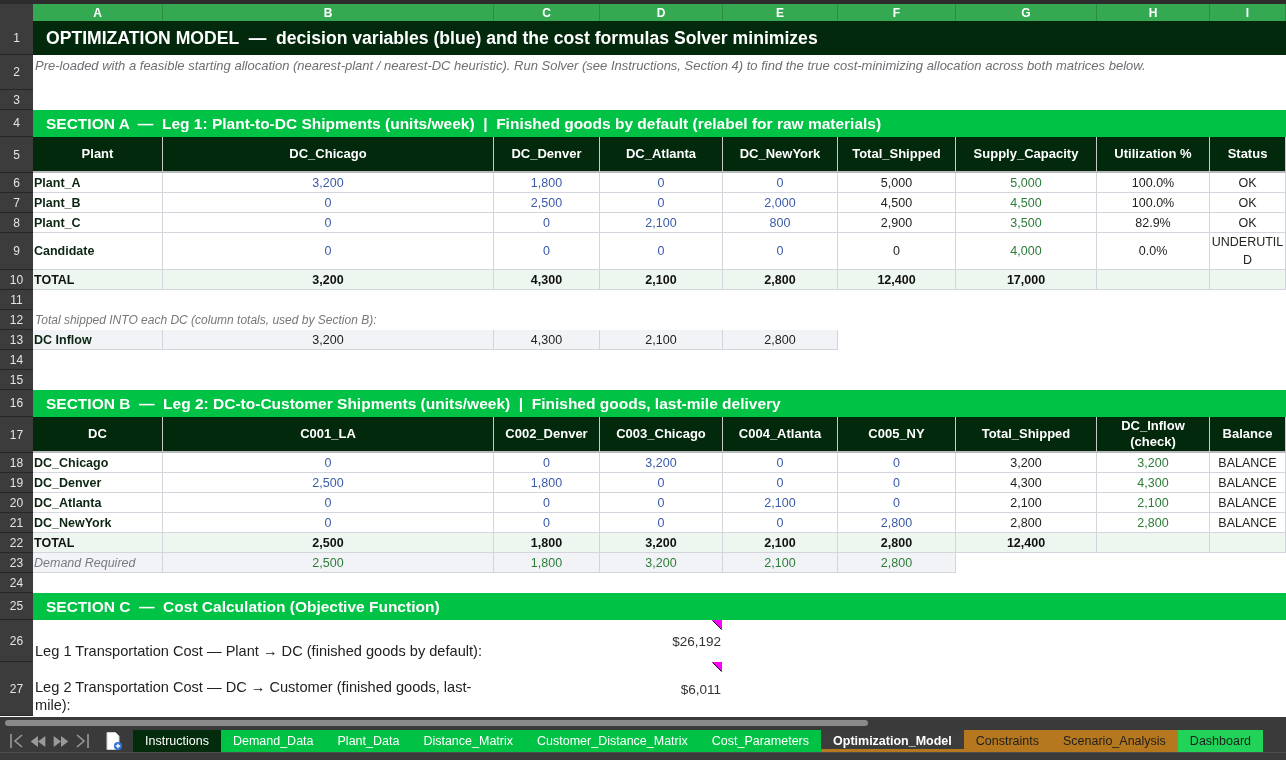 This screenshot has height=760, width=1286. I want to click on row-header: 24, so click(16, 583).